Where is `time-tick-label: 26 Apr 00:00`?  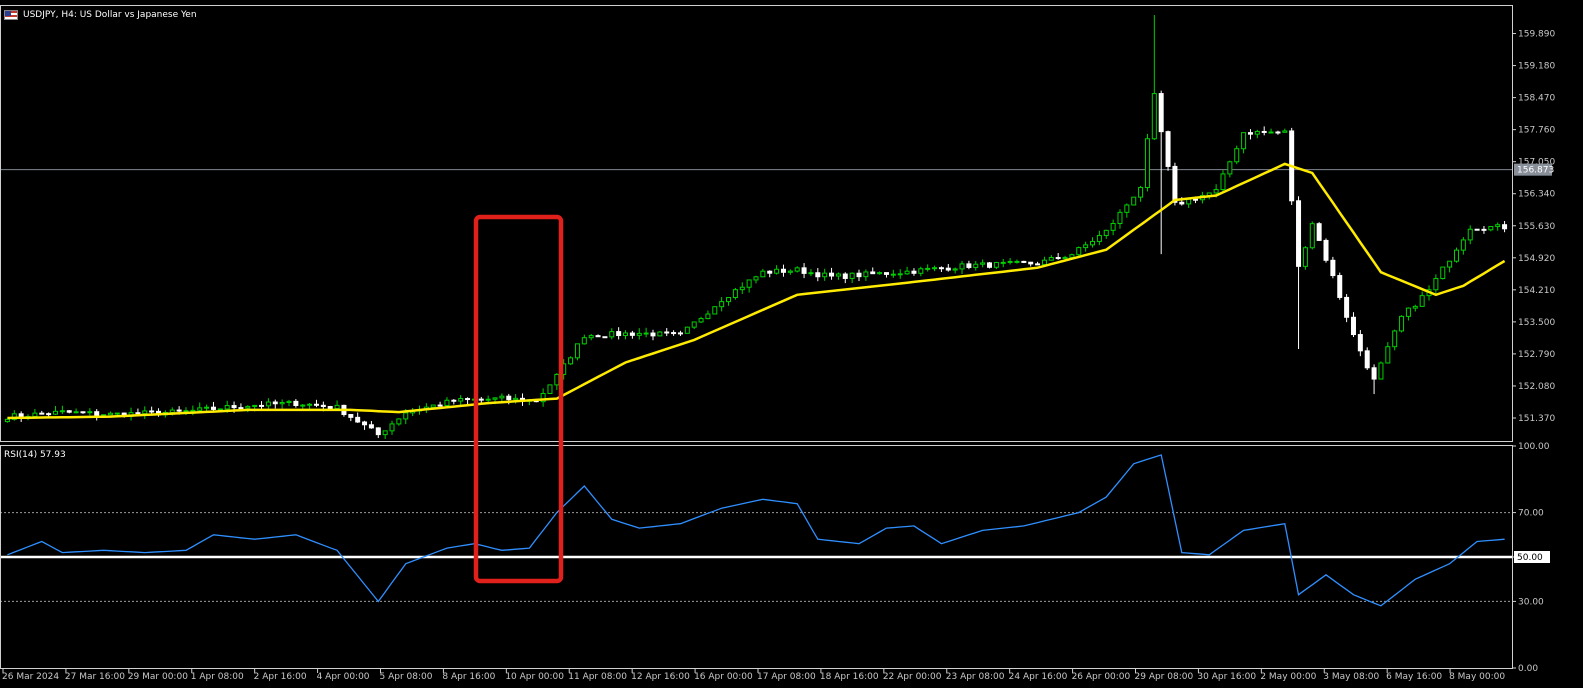 time-tick-label: 26 Apr 00:00 is located at coordinates (1101, 677).